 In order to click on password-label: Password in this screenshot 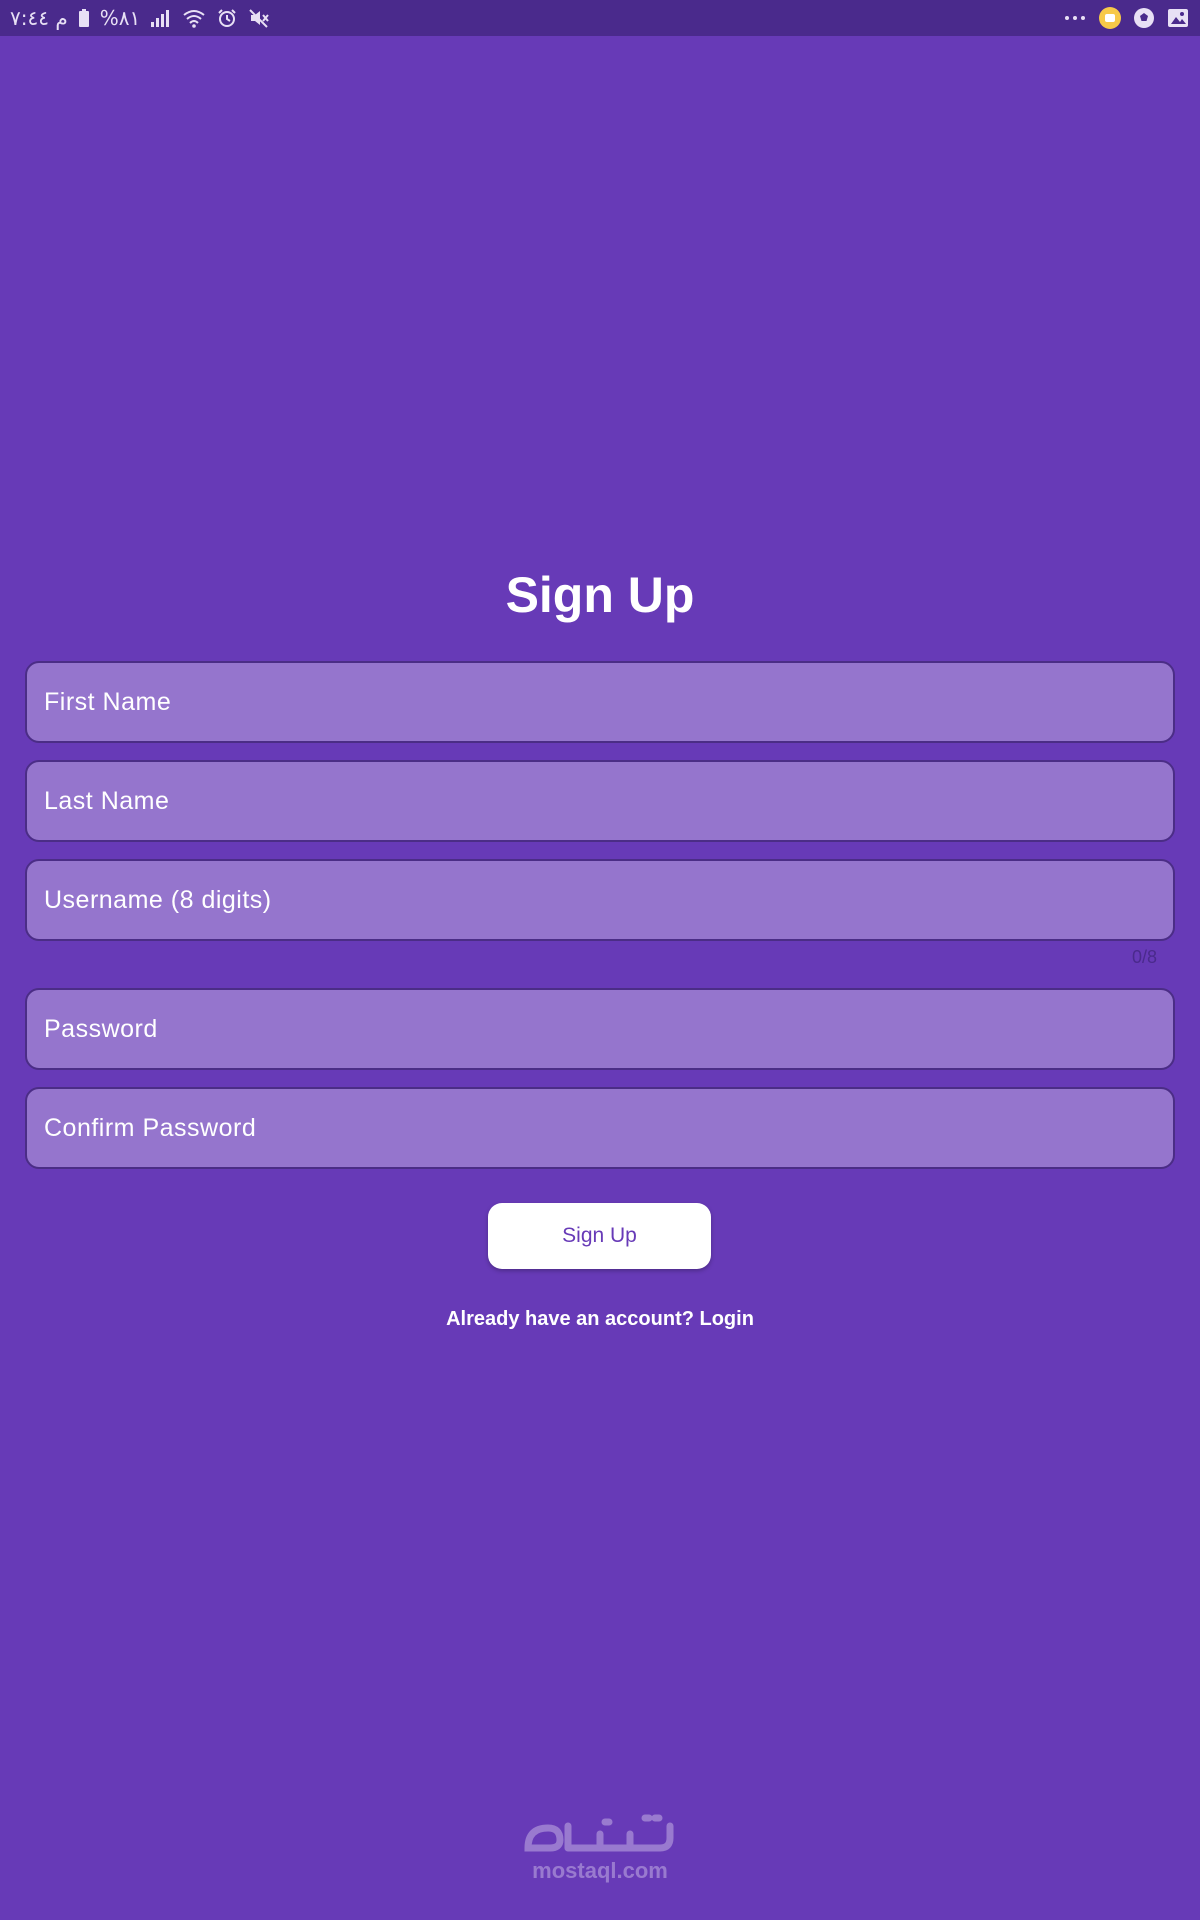, I will do `click(101, 1028)`.